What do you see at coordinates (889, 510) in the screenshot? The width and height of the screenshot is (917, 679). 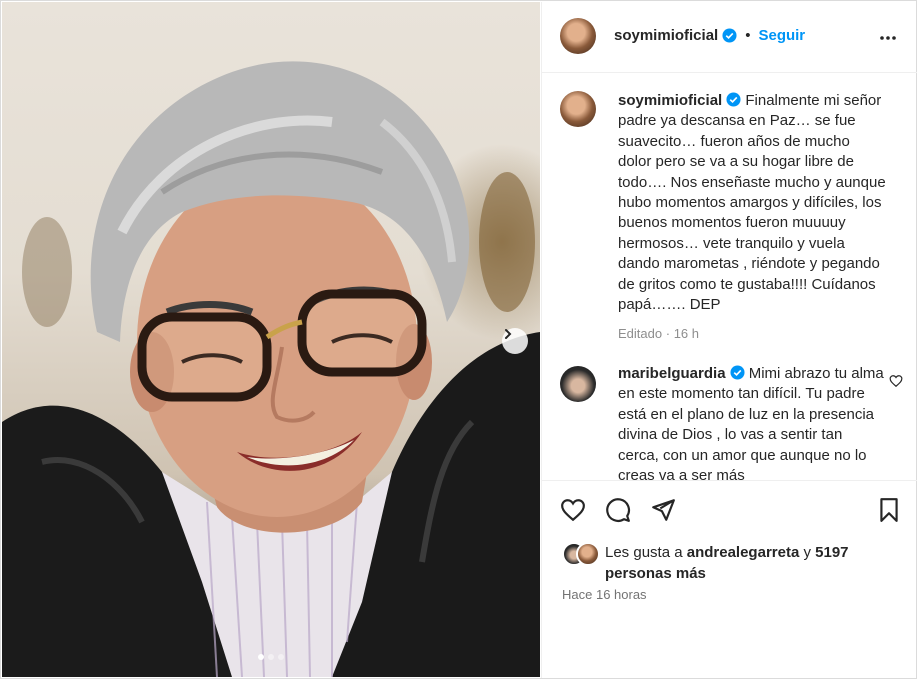 I see `save-bookmark-icon` at bounding box center [889, 510].